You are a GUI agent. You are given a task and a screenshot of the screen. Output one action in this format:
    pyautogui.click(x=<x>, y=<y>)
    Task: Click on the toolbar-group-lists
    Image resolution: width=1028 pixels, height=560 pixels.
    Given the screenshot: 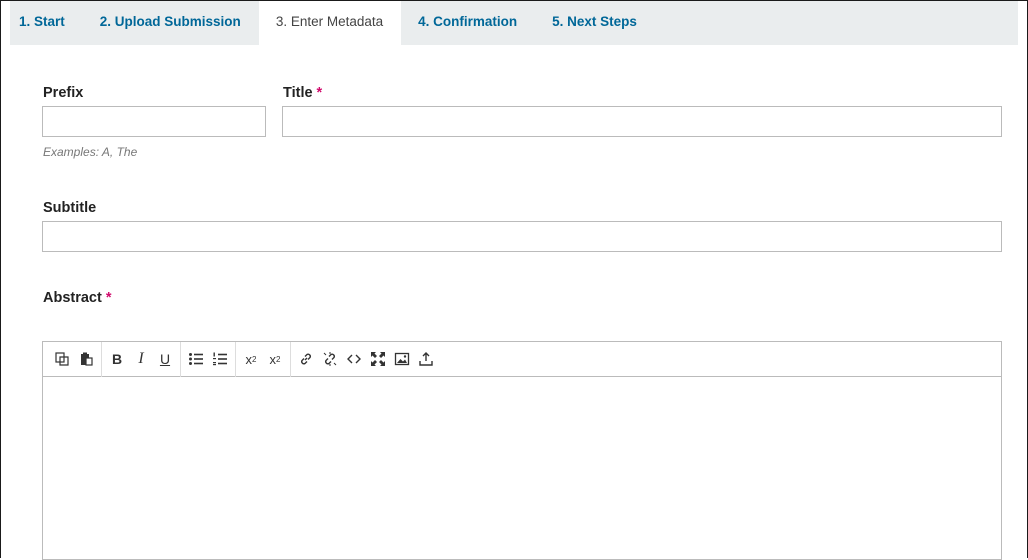 What is the action you would take?
    pyautogui.click(x=208, y=359)
    